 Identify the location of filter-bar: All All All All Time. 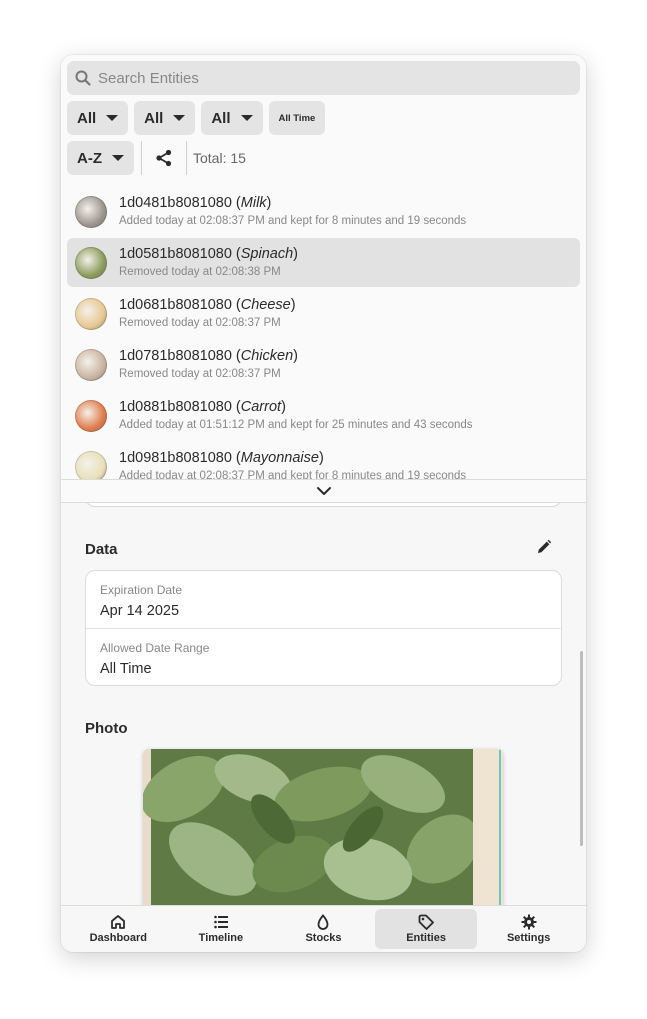
(196, 118).